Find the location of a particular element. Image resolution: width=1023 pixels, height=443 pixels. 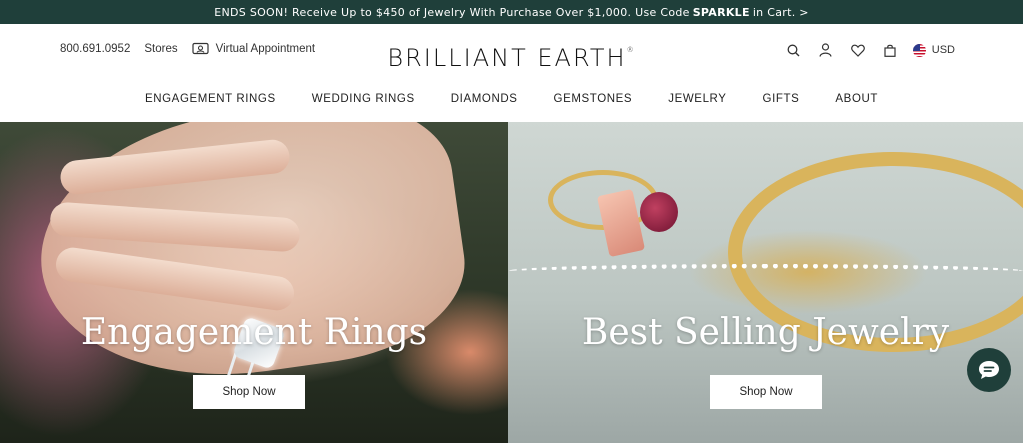

chat-icon is located at coordinates (989, 370).